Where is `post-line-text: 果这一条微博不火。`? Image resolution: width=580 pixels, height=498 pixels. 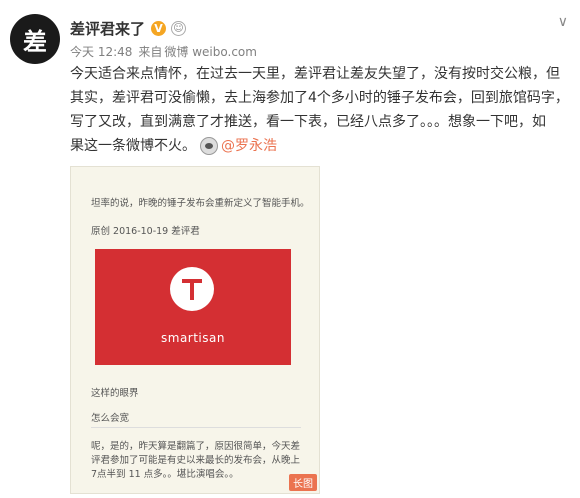 post-line-text: 果这一条微博不火。 is located at coordinates (133, 146).